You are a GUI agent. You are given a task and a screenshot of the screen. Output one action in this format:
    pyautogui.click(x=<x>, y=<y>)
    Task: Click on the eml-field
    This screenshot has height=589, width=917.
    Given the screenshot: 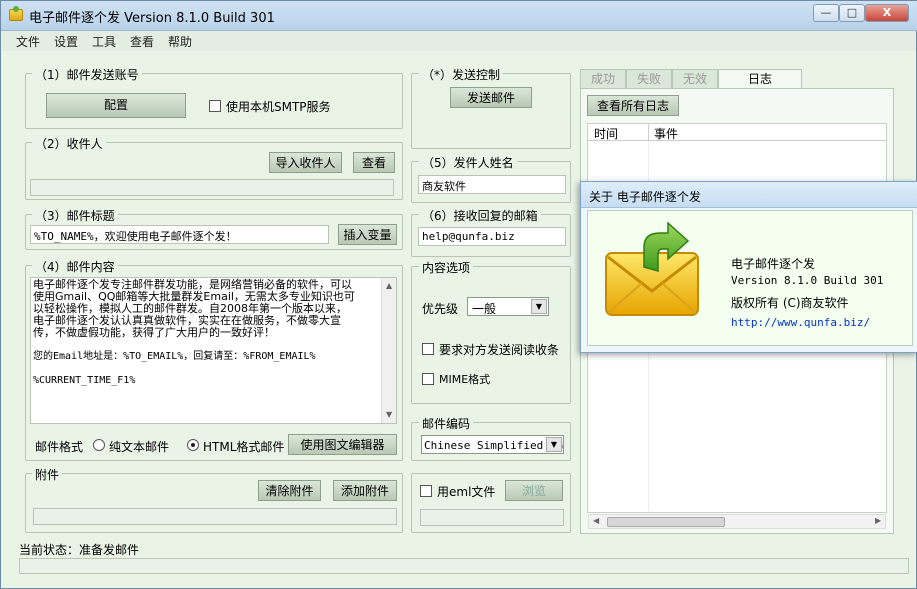 What is the action you would take?
    pyautogui.click(x=492, y=517)
    